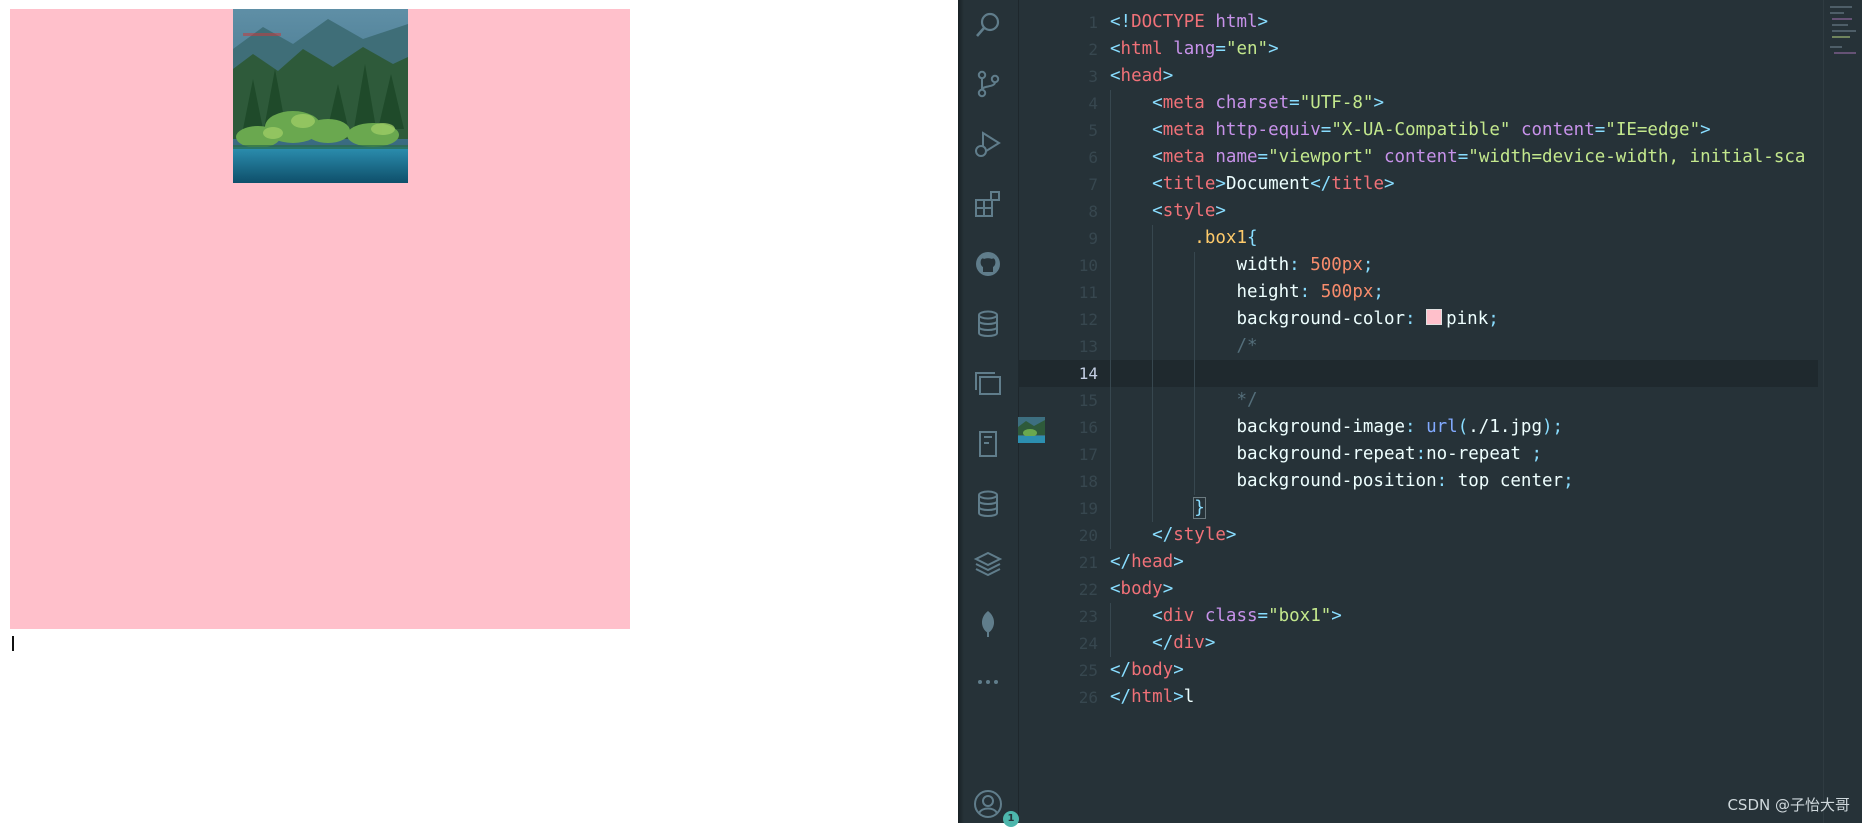  I want to click on code-line: 21 </head>, so click(1418, 562).